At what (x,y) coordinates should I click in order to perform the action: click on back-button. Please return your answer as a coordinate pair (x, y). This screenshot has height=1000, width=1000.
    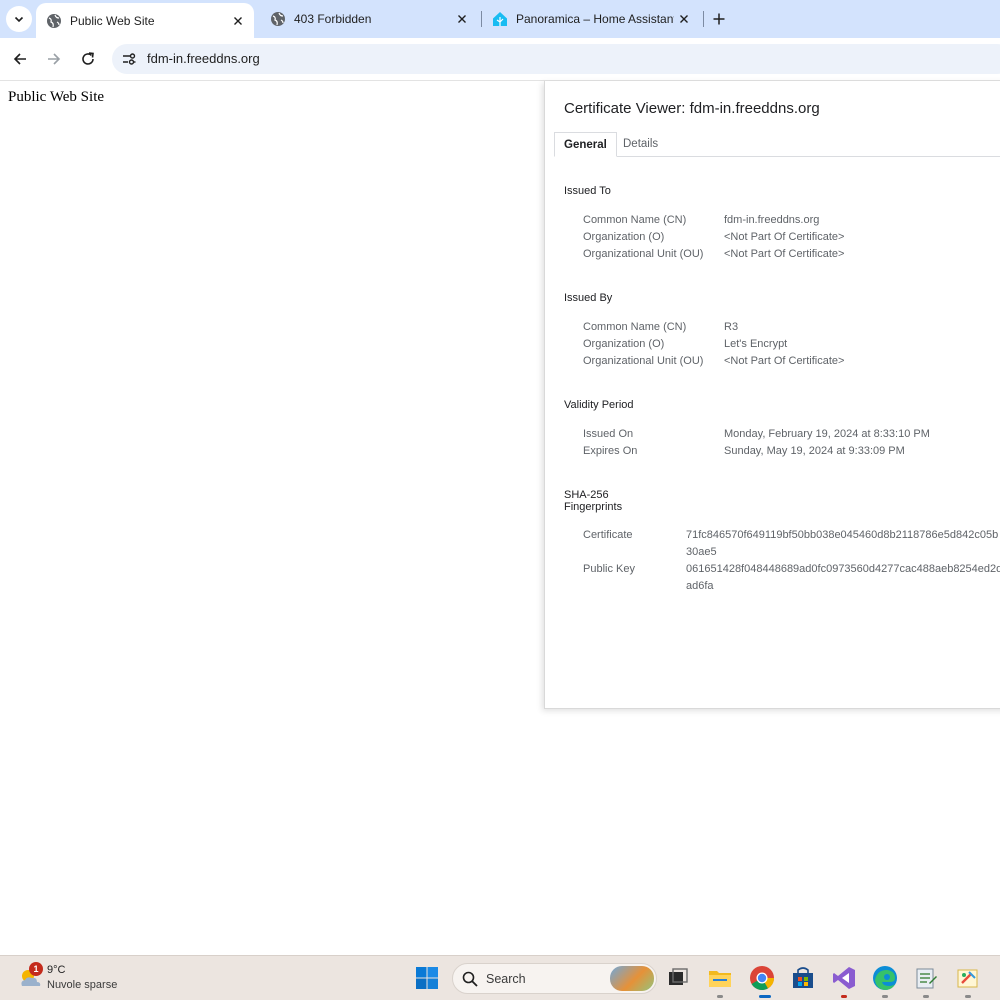
    Looking at the image, I should click on (20, 59).